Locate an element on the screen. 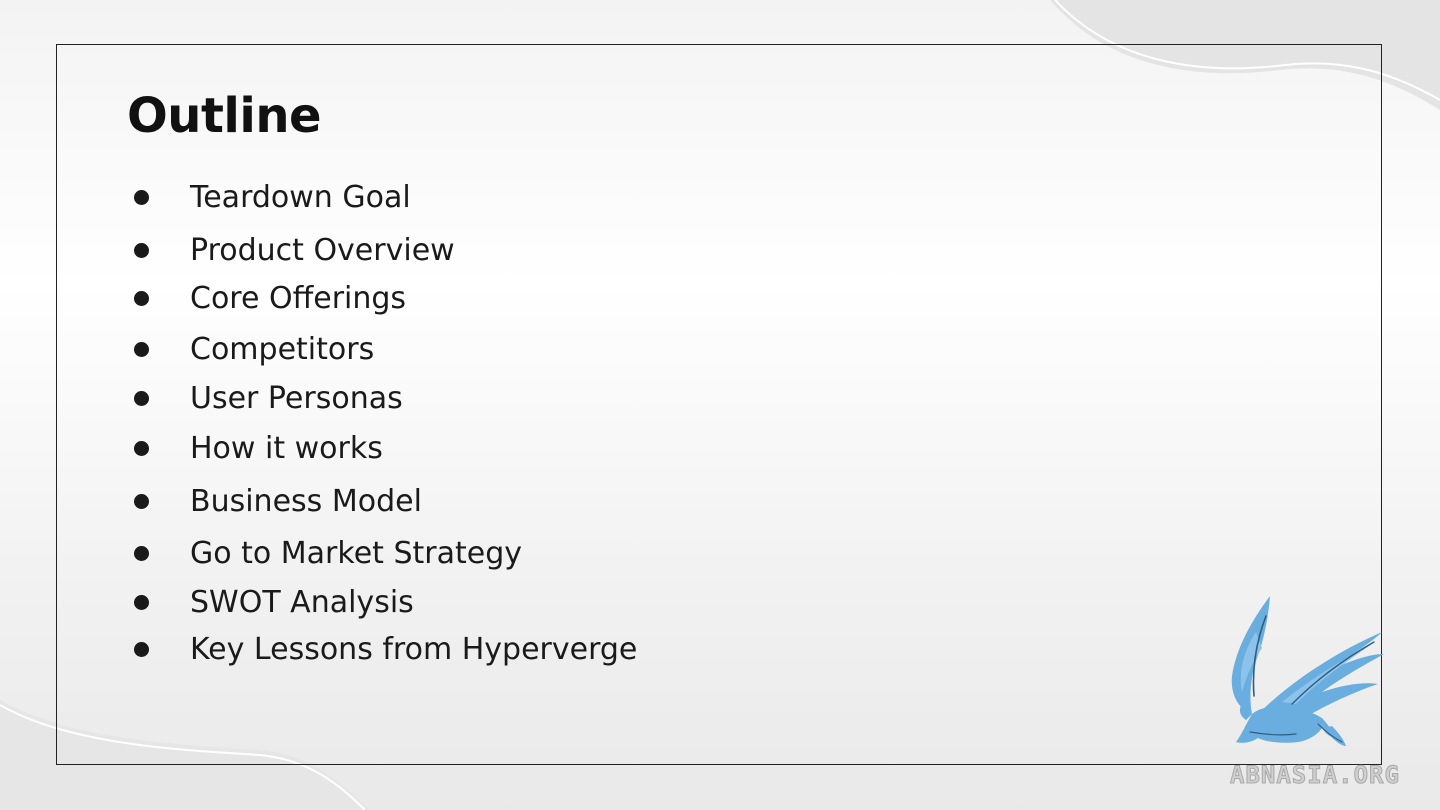  outline-item-label: How it works is located at coordinates (286, 448).